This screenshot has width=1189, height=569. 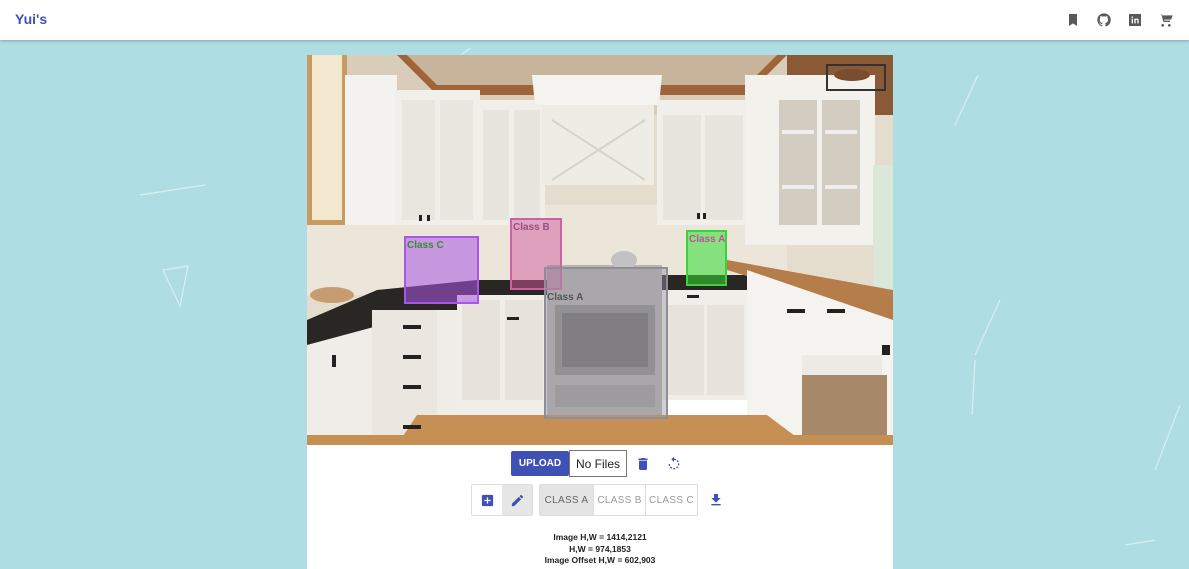 I want to click on add-box-icon, so click(x=487, y=500).